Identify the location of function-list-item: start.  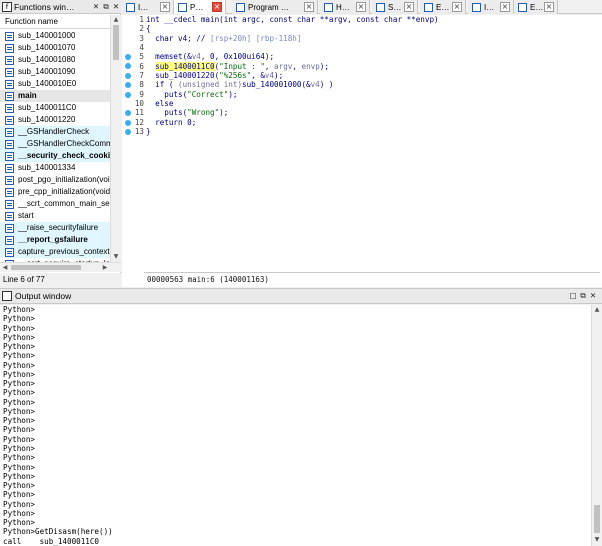
(55, 216).